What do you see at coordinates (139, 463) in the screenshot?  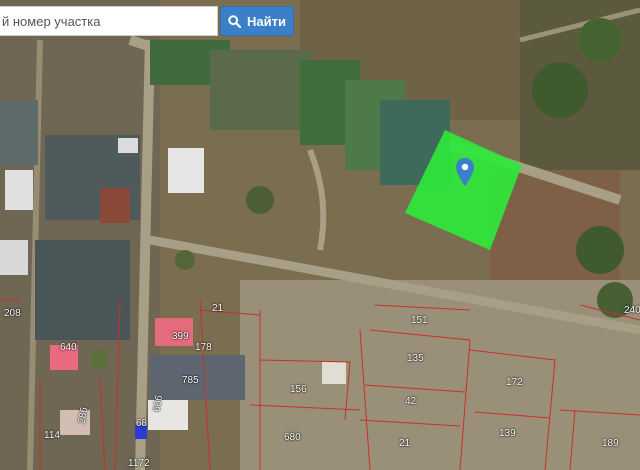 I see `plot-label: 1172` at bounding box center [139, 463].